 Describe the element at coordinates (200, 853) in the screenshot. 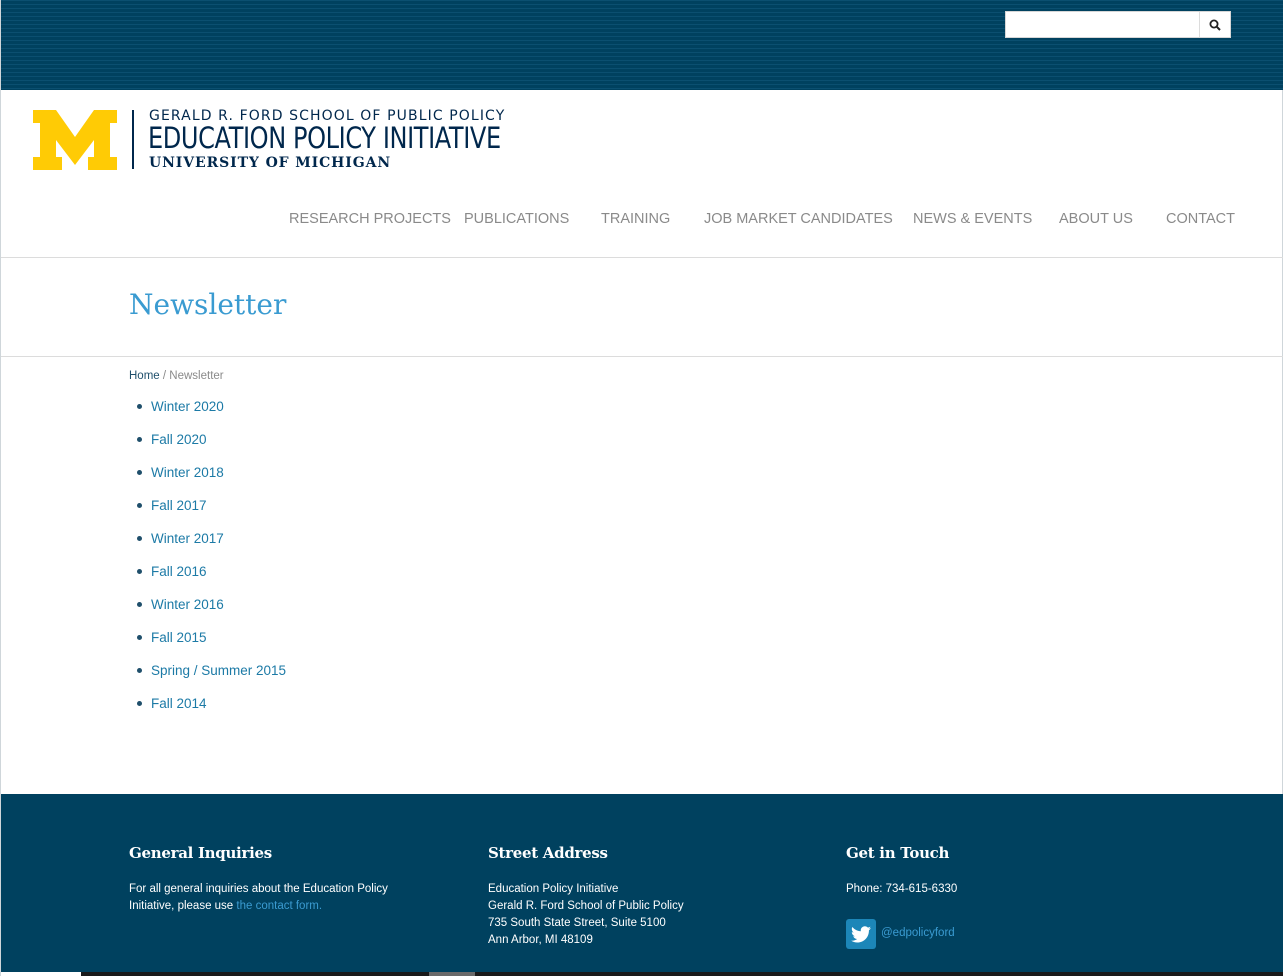

I see `footer-heading: General Inquiries` at that location.